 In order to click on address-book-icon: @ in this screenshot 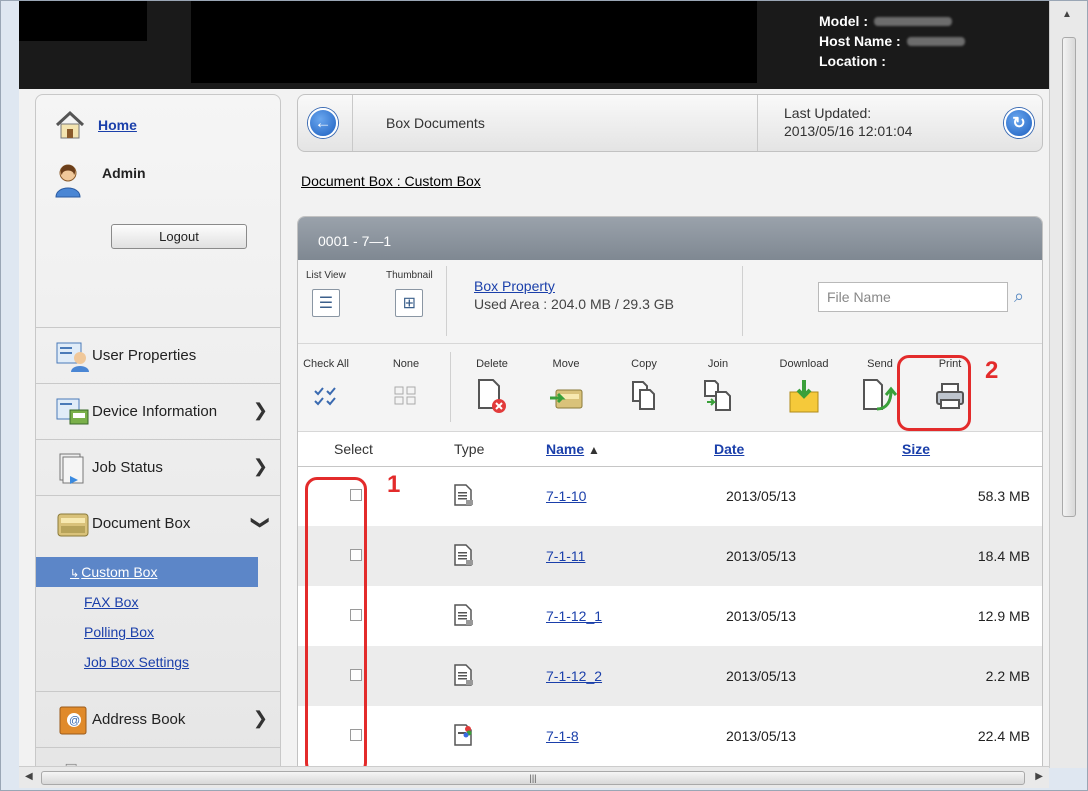, I will do `click(73, 720)`.